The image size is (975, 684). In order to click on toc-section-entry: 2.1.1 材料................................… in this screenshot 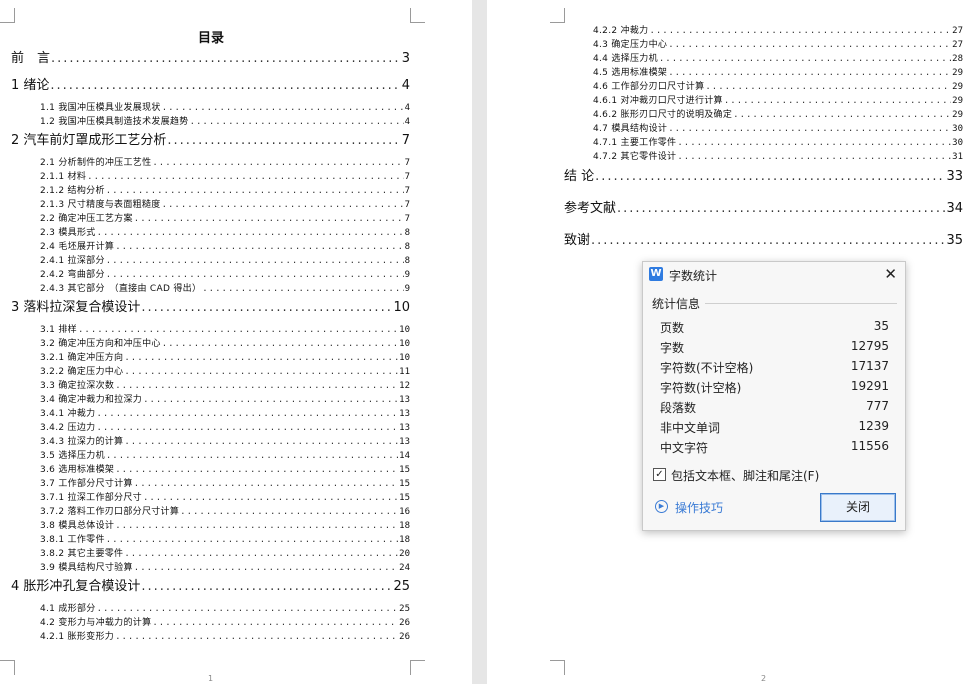, I will do `click(225, 177)`.